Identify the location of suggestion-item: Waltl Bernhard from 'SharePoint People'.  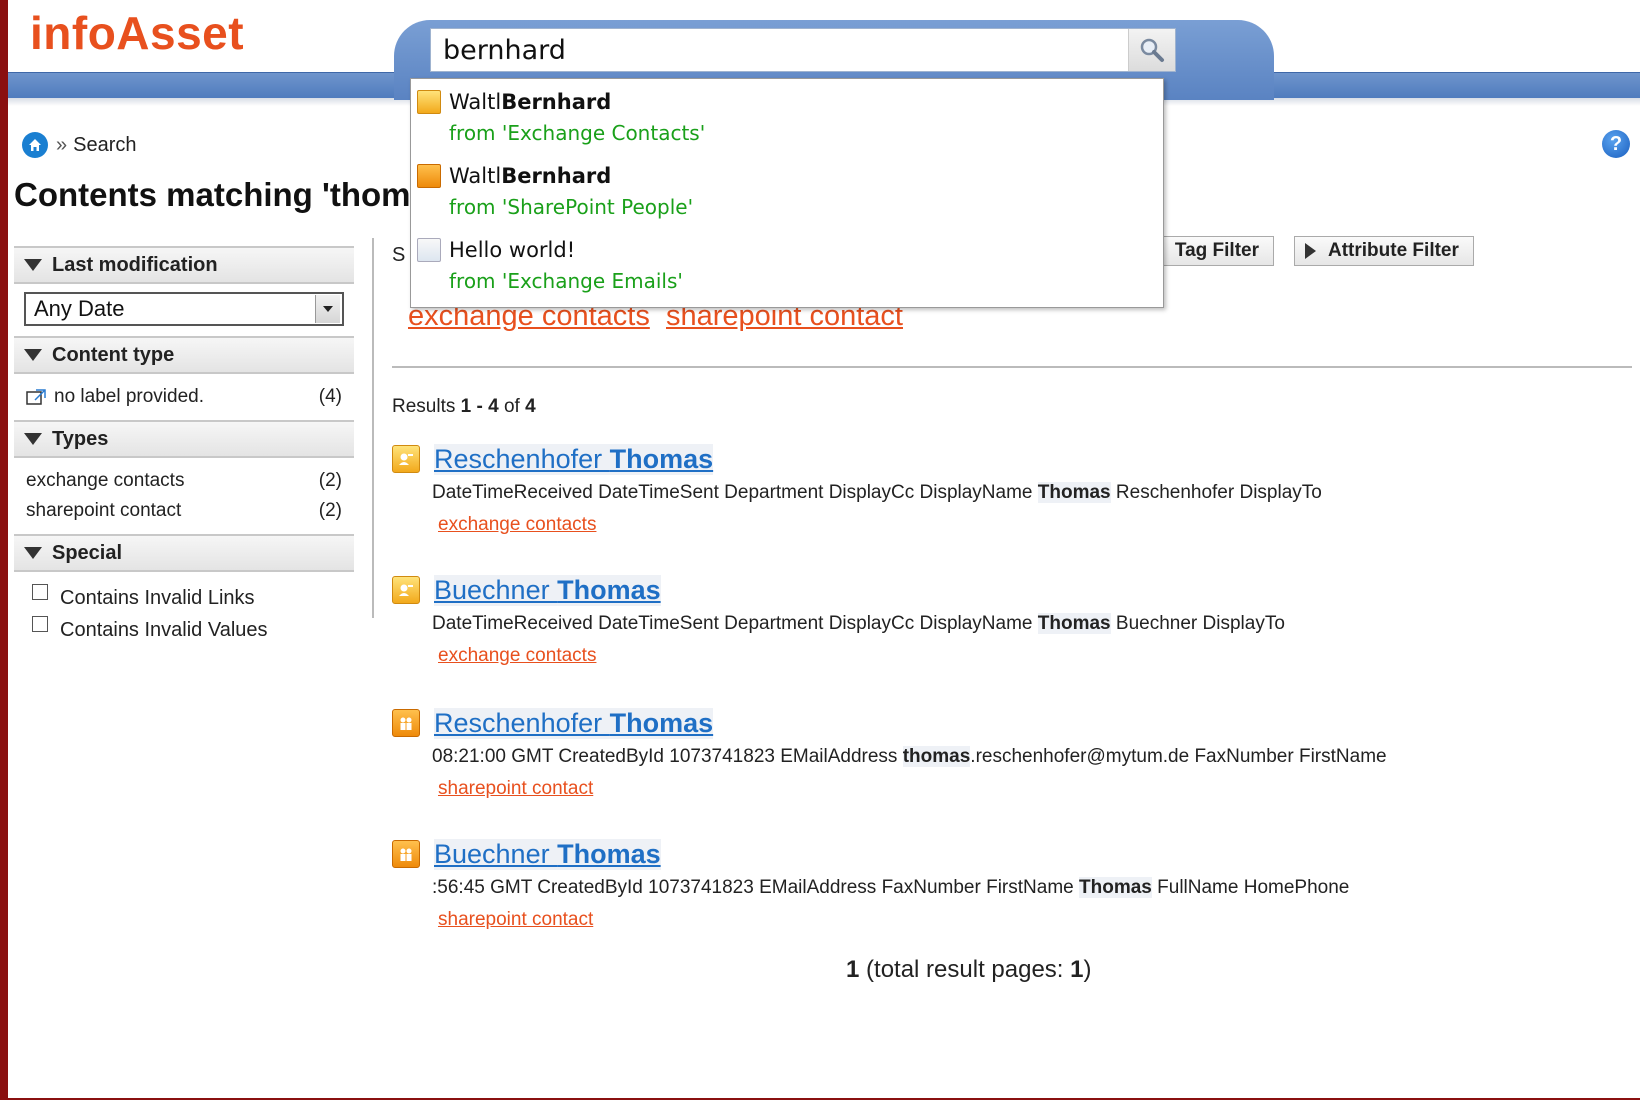
(787, 192).